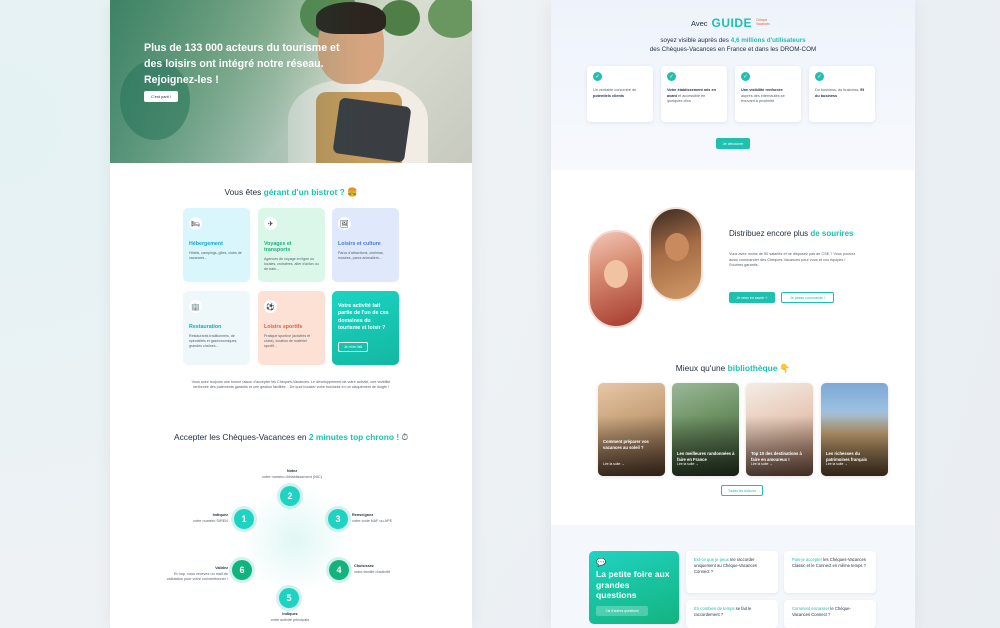 This screenshot has width=1000, height=628. I want to click on step-label-1: Indiquez votre numéro SIREN, so click(203, 518).